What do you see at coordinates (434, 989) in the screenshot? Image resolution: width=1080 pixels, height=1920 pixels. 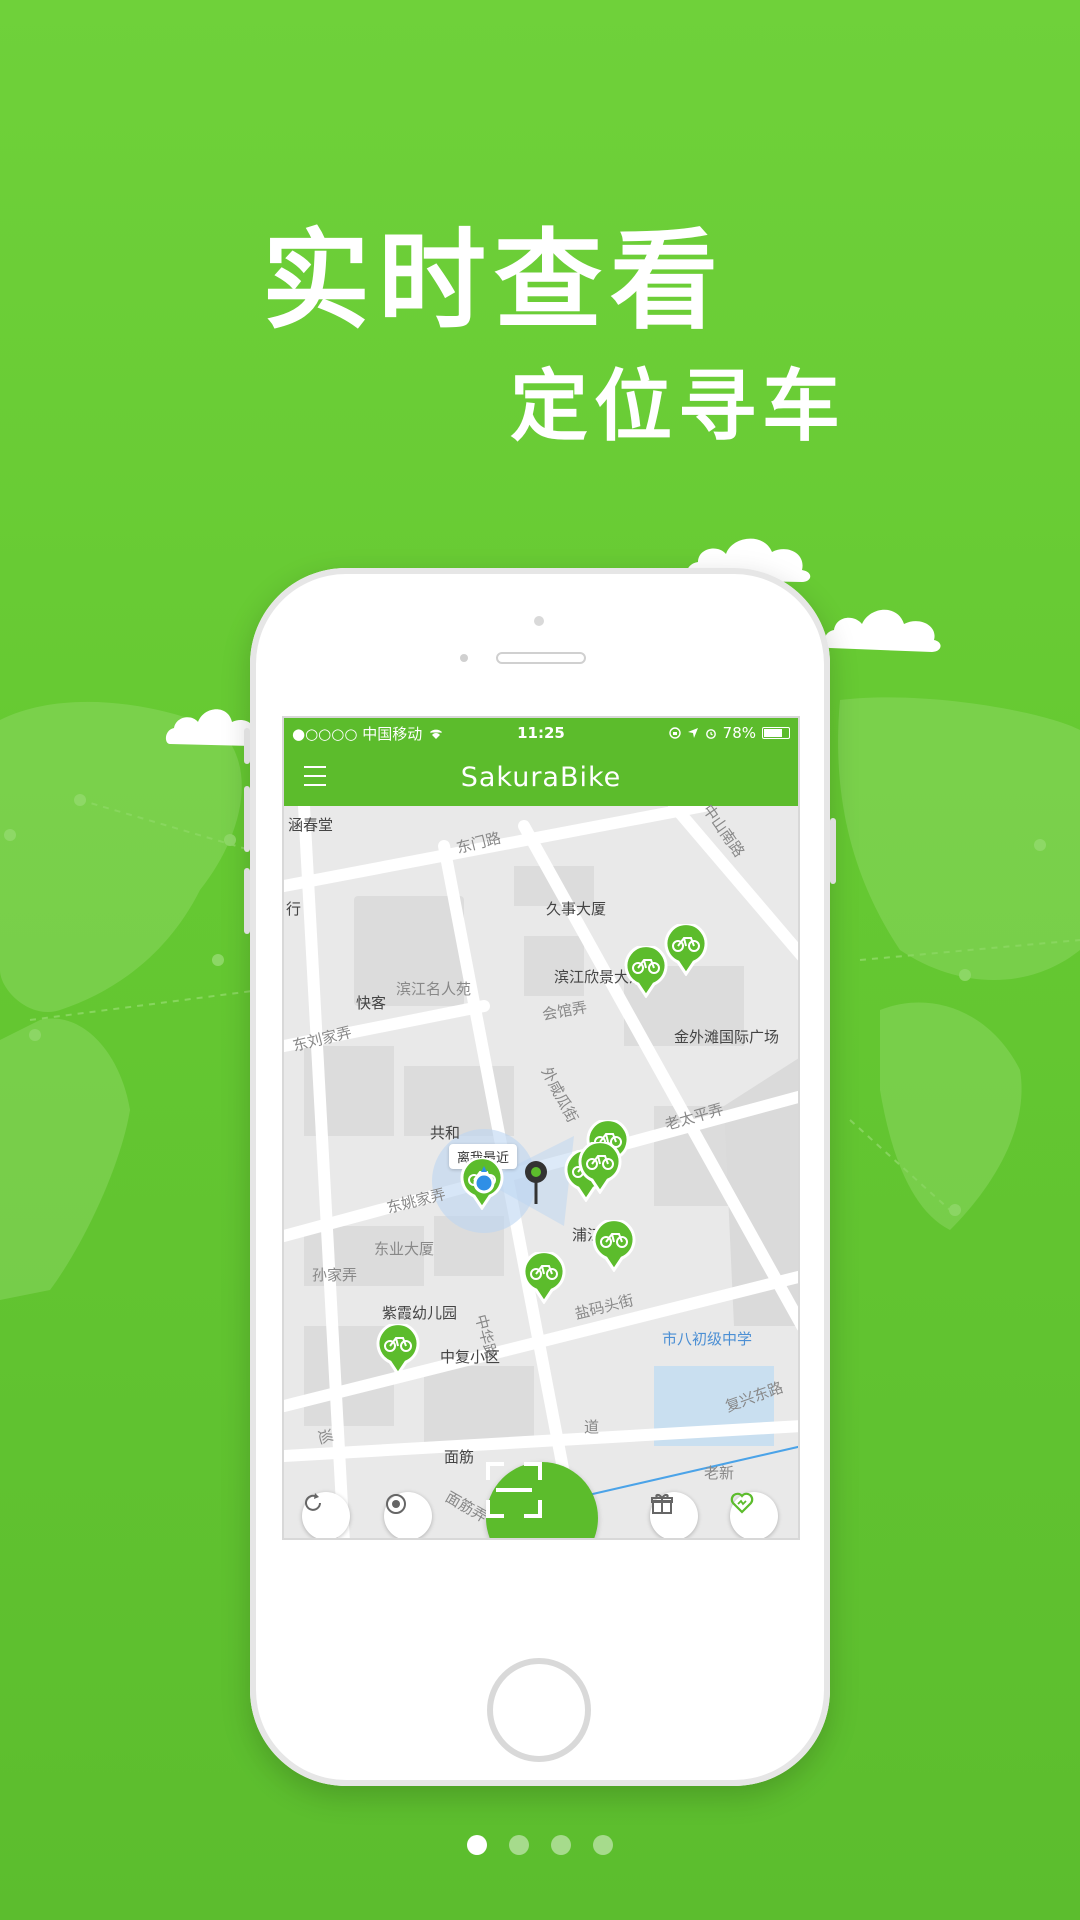 I see `map-label: 滨江名人苑` at bounding box center [434, 989].